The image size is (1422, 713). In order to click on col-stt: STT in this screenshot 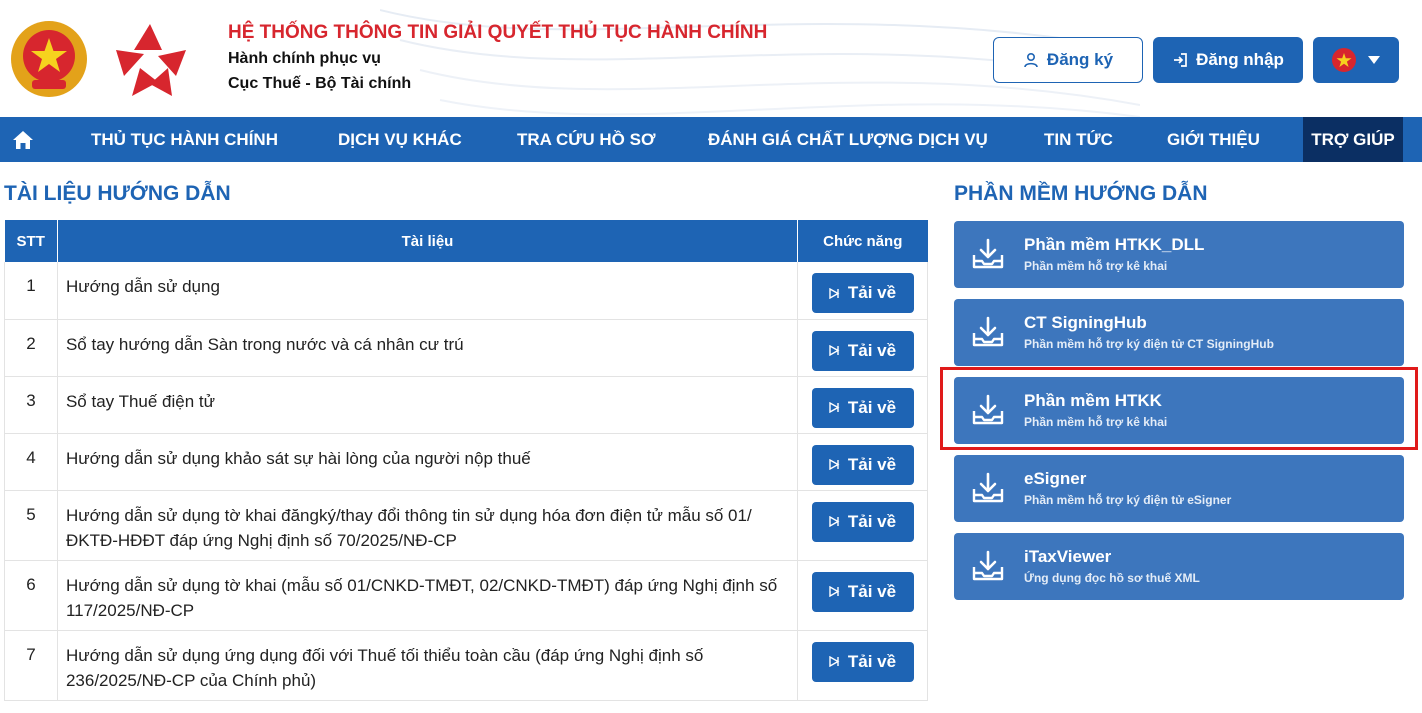, I will do `click(31, 241)`.